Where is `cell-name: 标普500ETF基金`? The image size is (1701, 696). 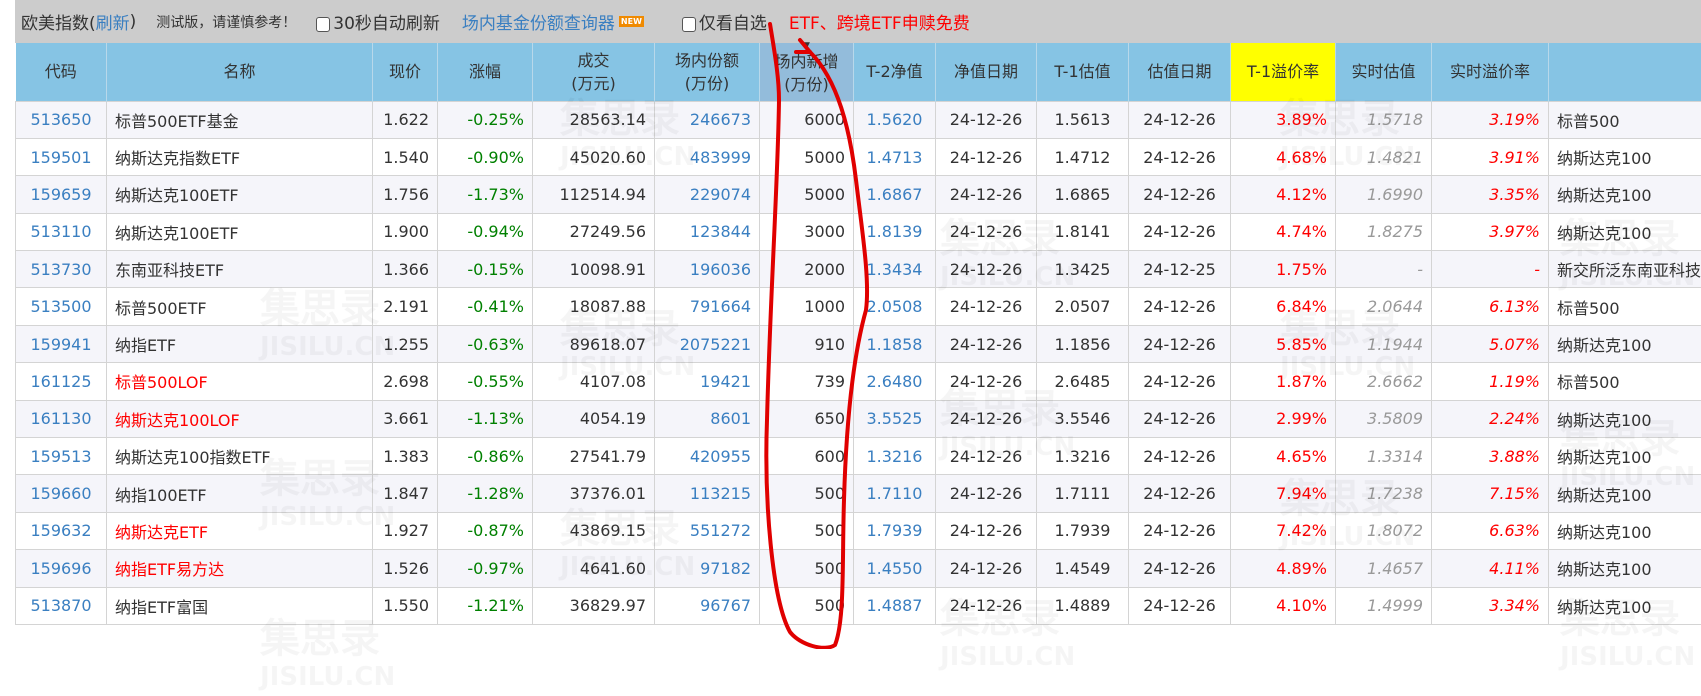 cell-name: 标普500ETF基金 is located at coordinates (240, 119).